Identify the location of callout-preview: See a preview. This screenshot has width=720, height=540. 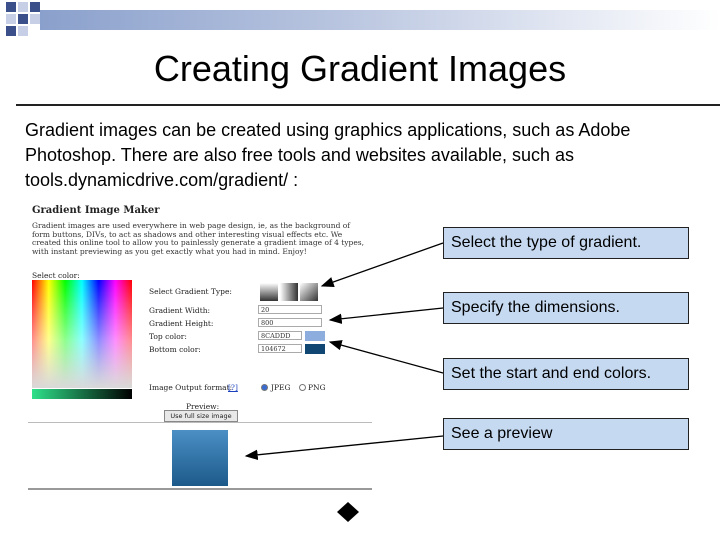
(566, 434).